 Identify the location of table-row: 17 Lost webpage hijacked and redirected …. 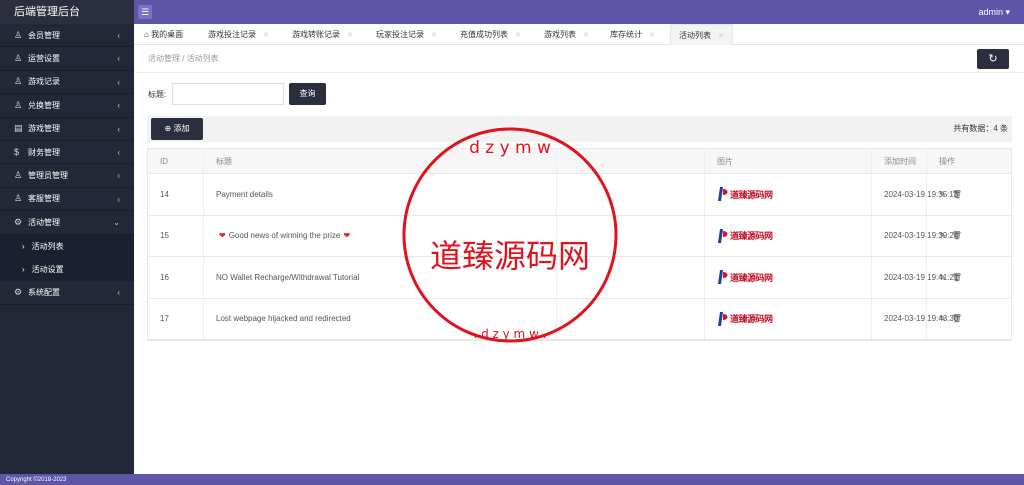
(579, 319).